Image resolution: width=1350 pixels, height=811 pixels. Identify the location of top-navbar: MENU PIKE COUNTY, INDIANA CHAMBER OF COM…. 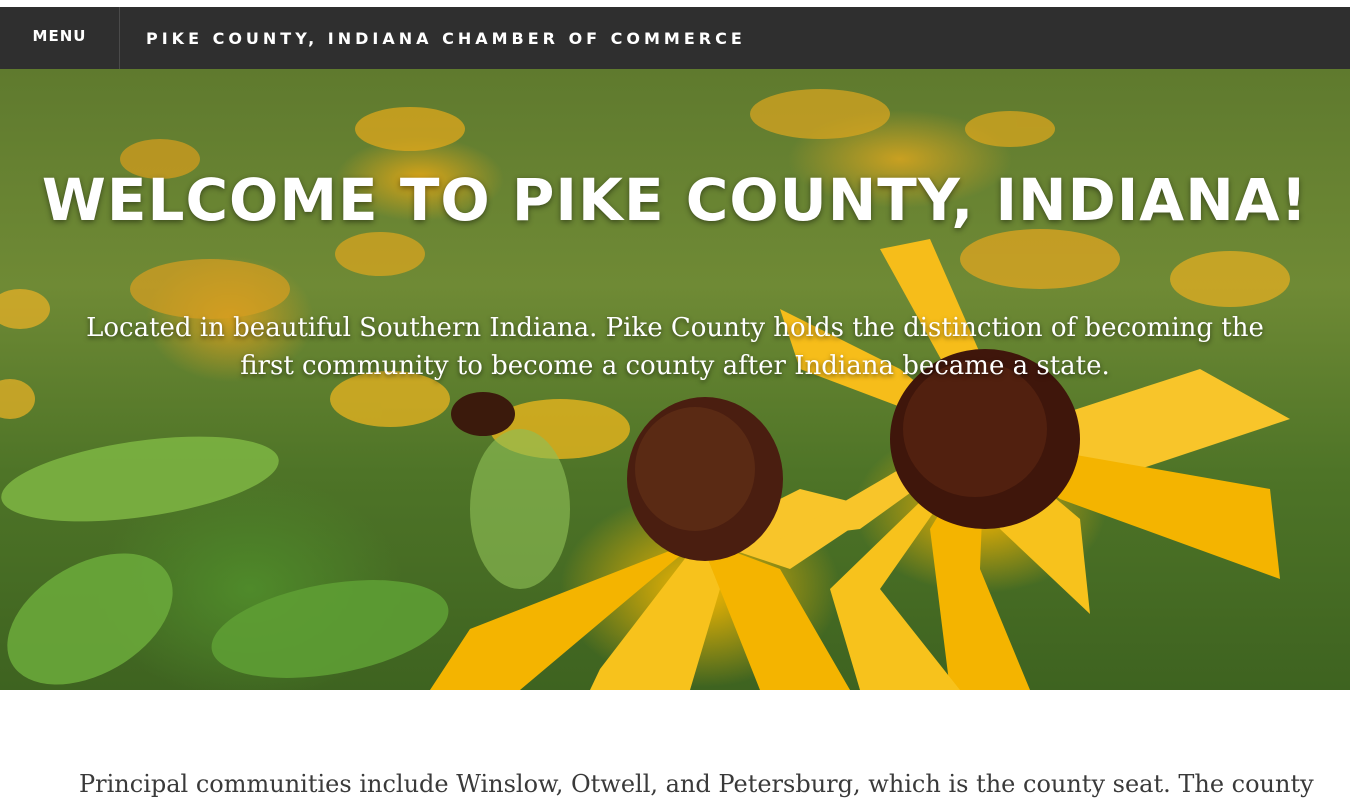
(675, 38).